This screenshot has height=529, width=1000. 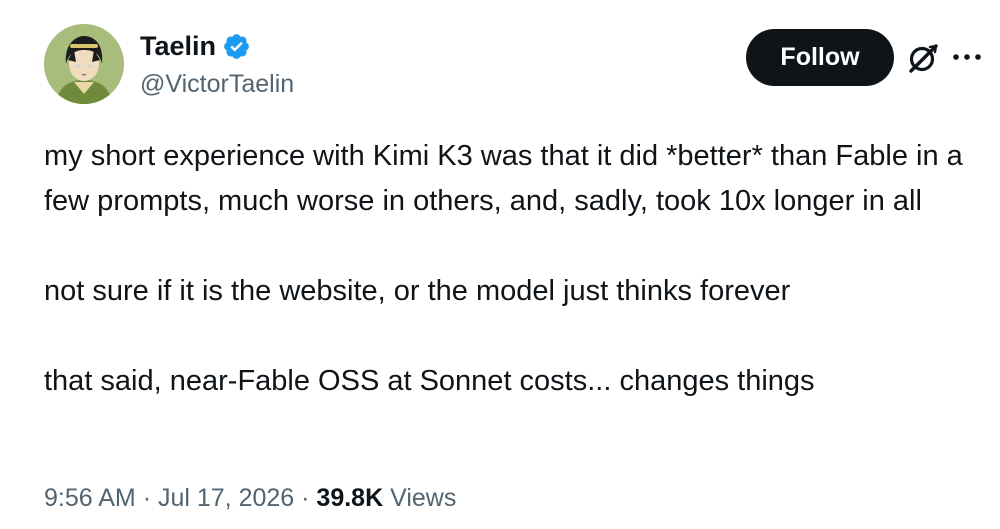 What do you see at coordinates (226, 498) in the screenshot?
I see `tweet-date: Jul 17, 2026` at bounding box center [226, 498].